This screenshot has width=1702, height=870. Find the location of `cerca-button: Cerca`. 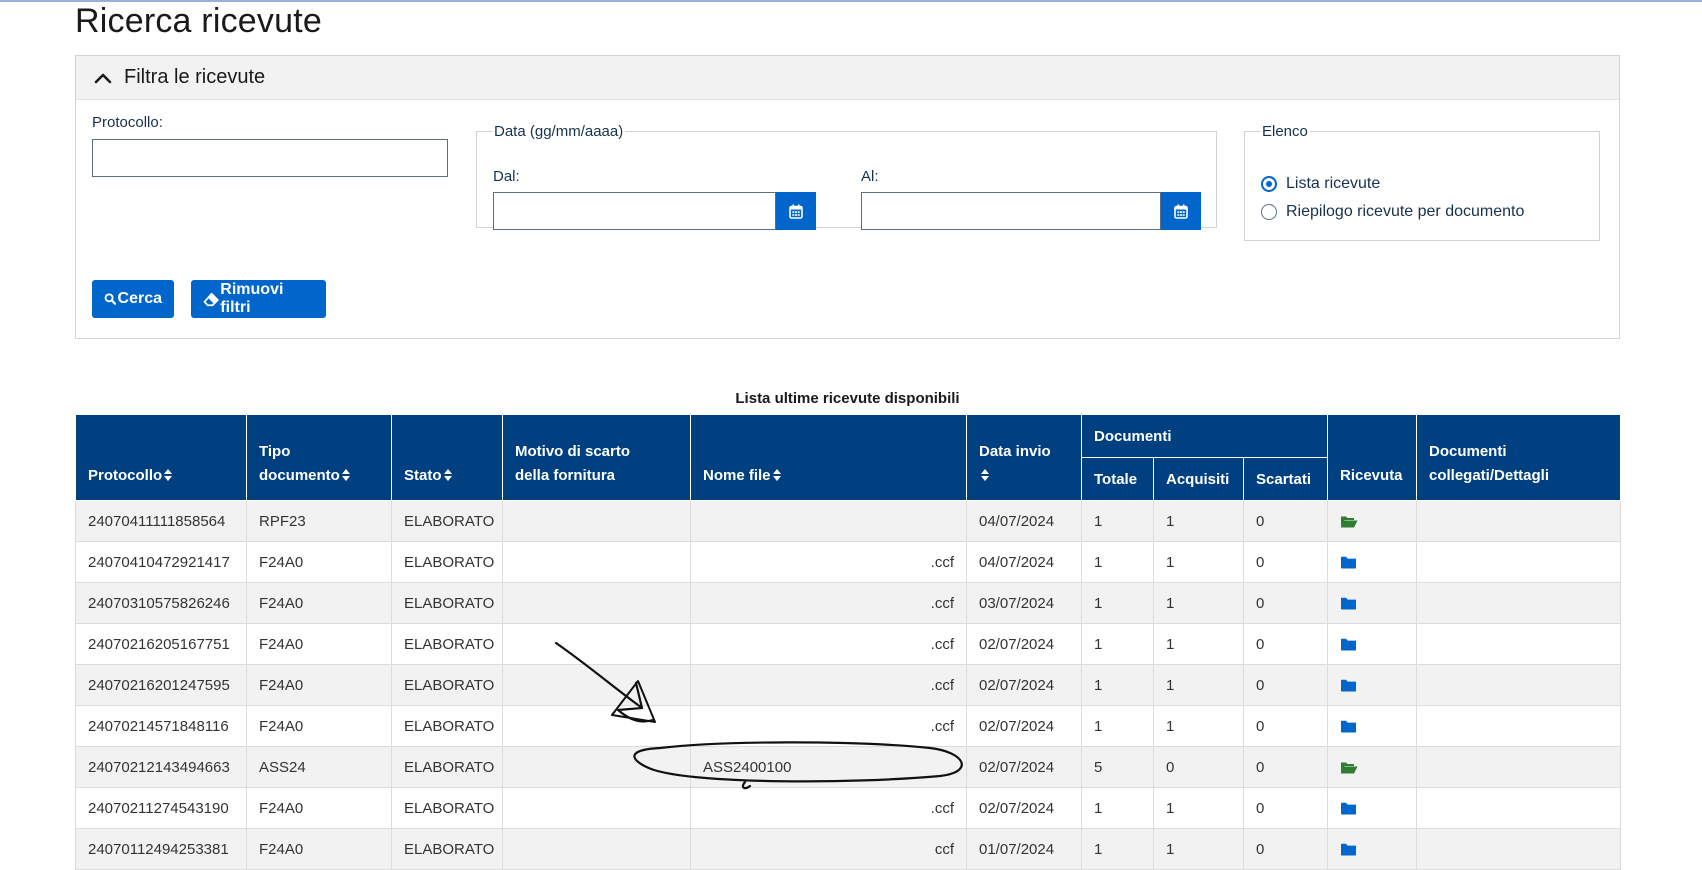

cerca-button: Cerca is located at coordinates (133, 299).